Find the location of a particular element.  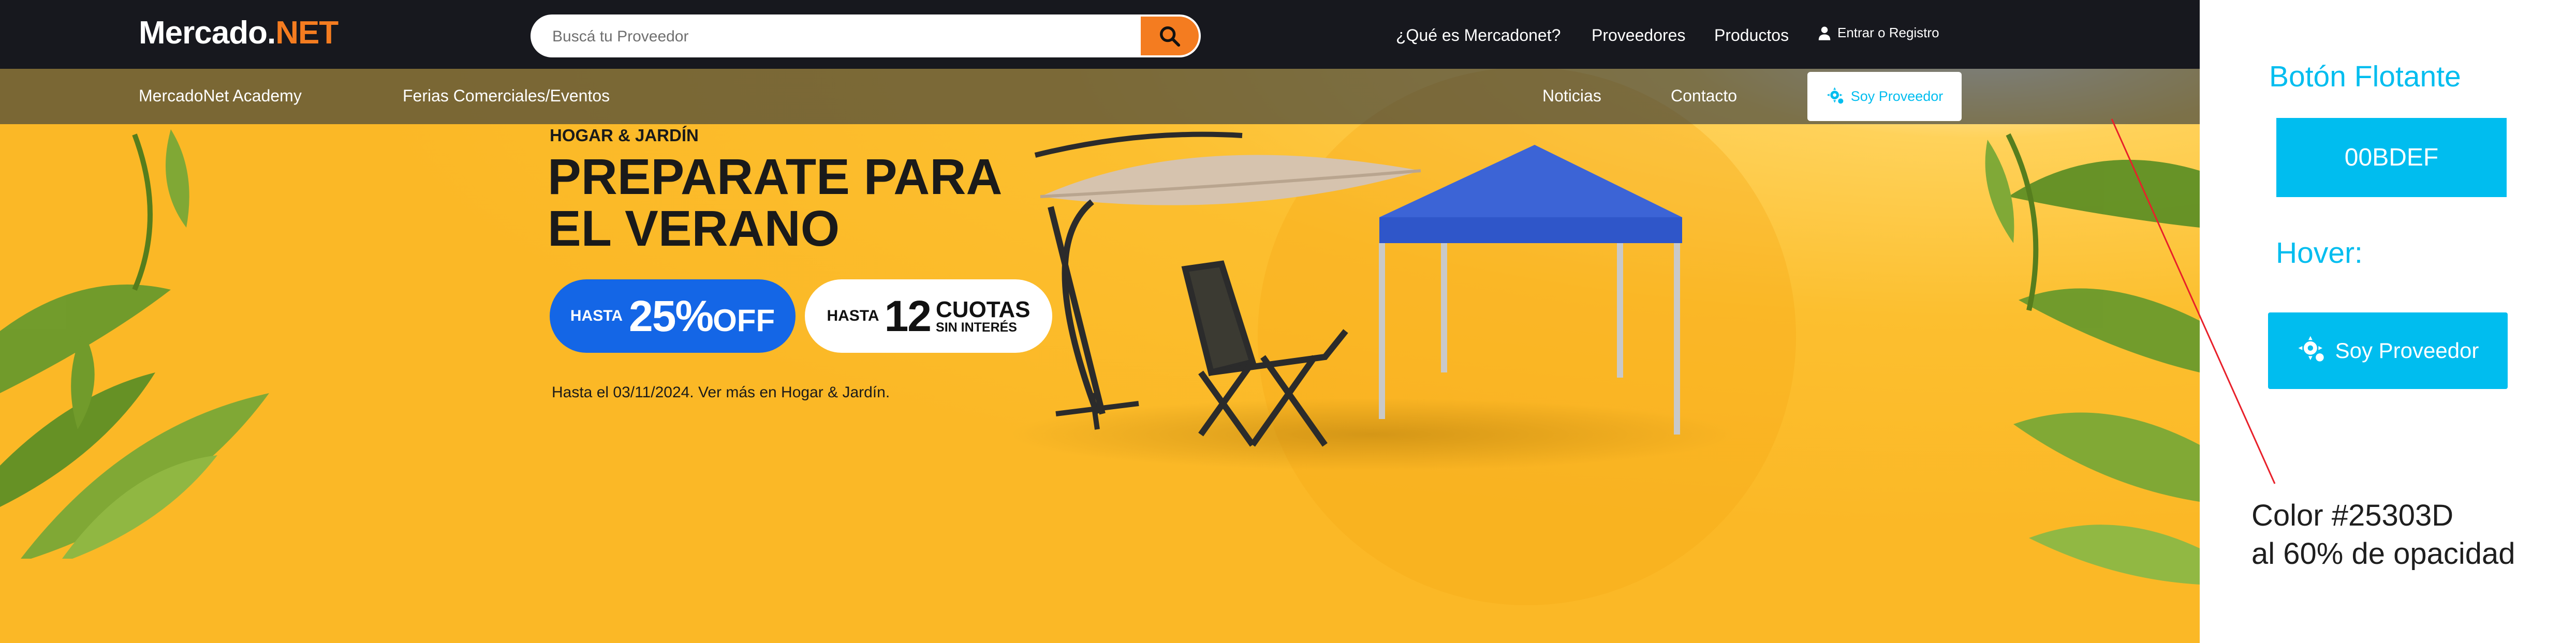

hover-state-button: Soy Proveedor is located at coordinates (2388, 350).